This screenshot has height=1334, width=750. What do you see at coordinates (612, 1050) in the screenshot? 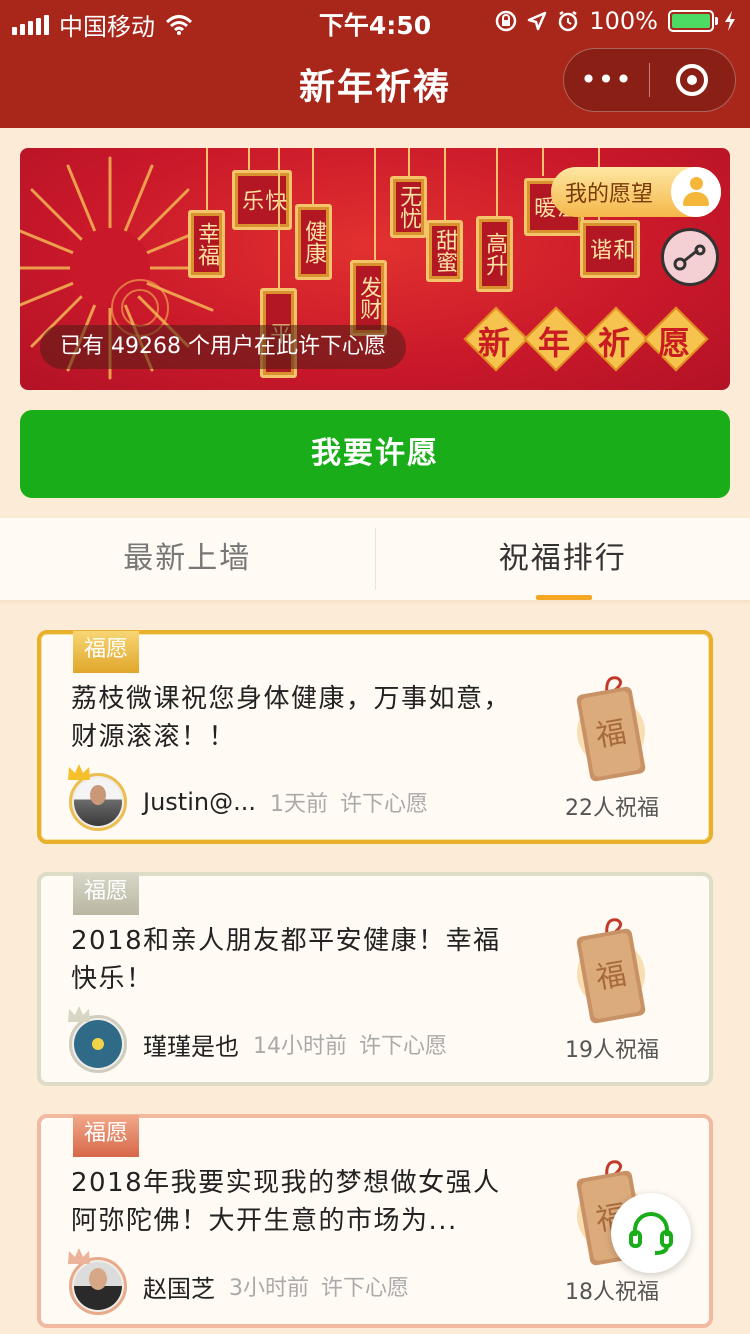
I see `bless-count: 19人祝福` at bounding box center [612, 1050].